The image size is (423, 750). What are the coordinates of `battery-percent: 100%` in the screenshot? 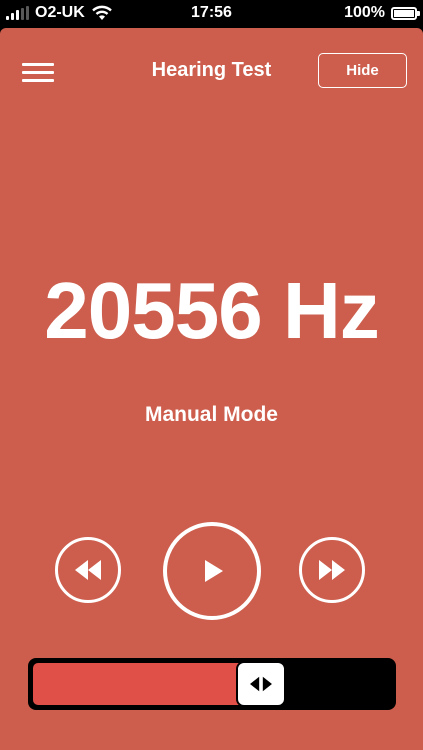 It's located at (364, 12).